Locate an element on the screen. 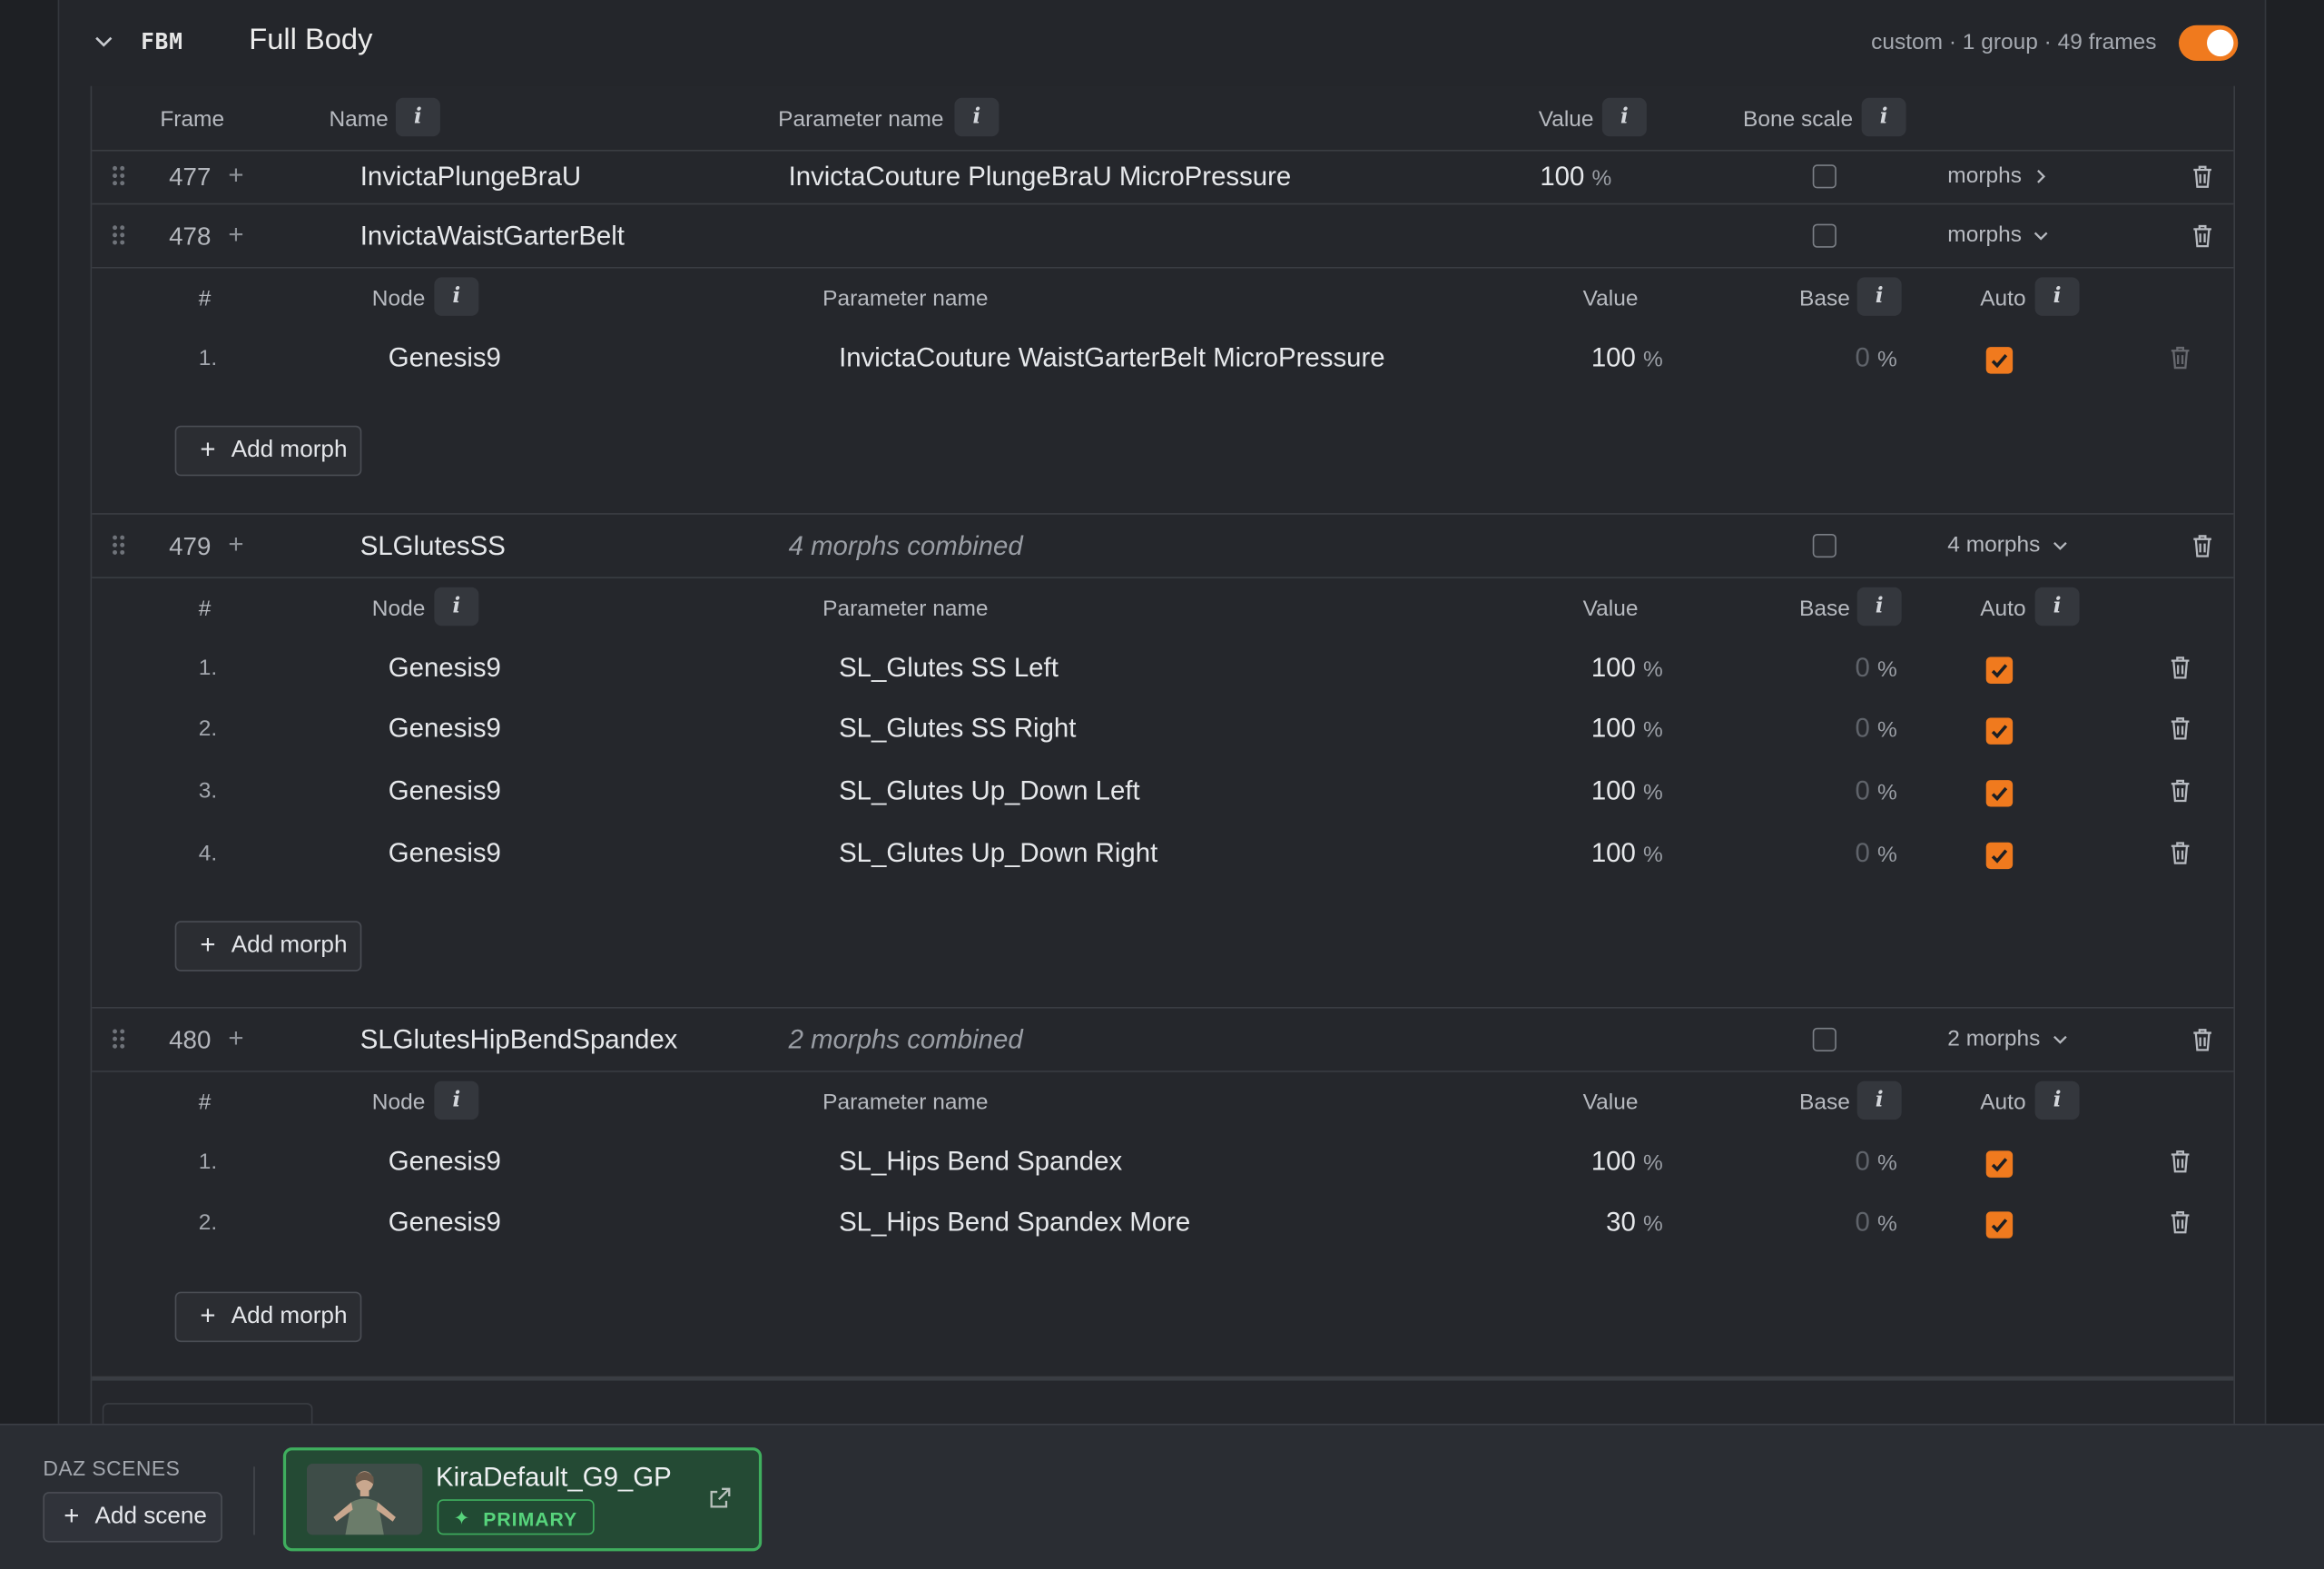 The image size is (2324, 1569). frame-parameter: InvictaCouture PlungeBraU MicroPressure is located at coordinates (1040, 177).